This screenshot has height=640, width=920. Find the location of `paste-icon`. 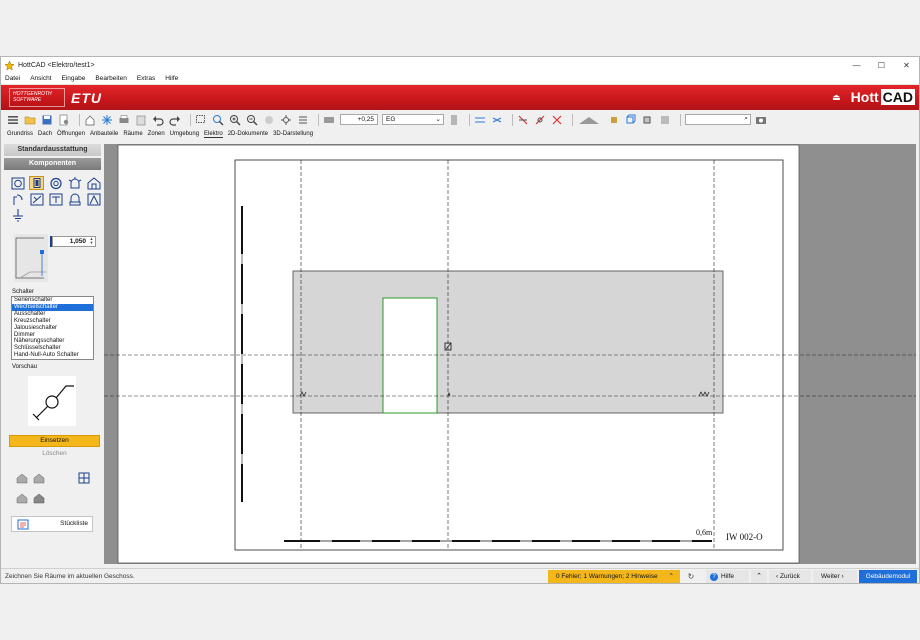

paste-icon is located at coordinates (141, 120).